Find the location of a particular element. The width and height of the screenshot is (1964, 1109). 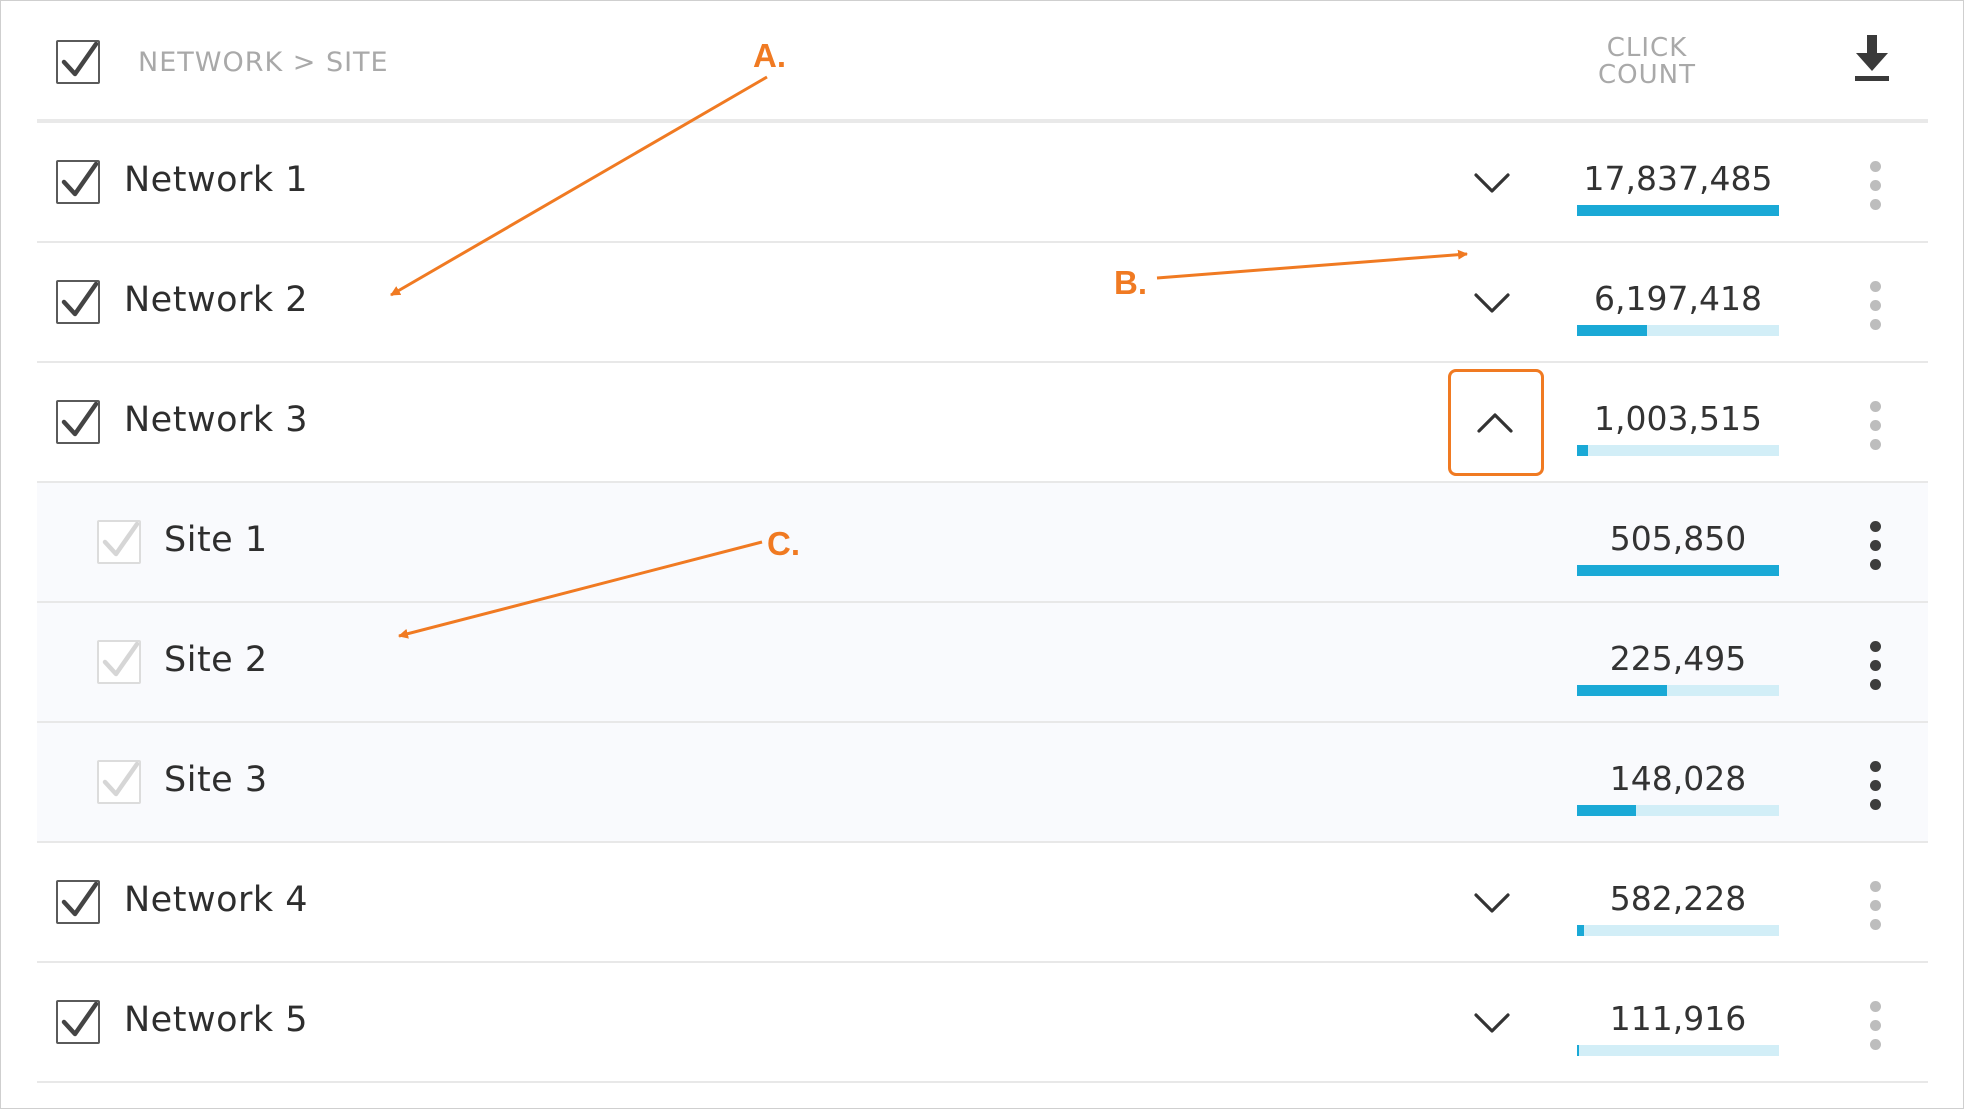

click-count-value: 225,495 is located at coordinates (1678, 658).